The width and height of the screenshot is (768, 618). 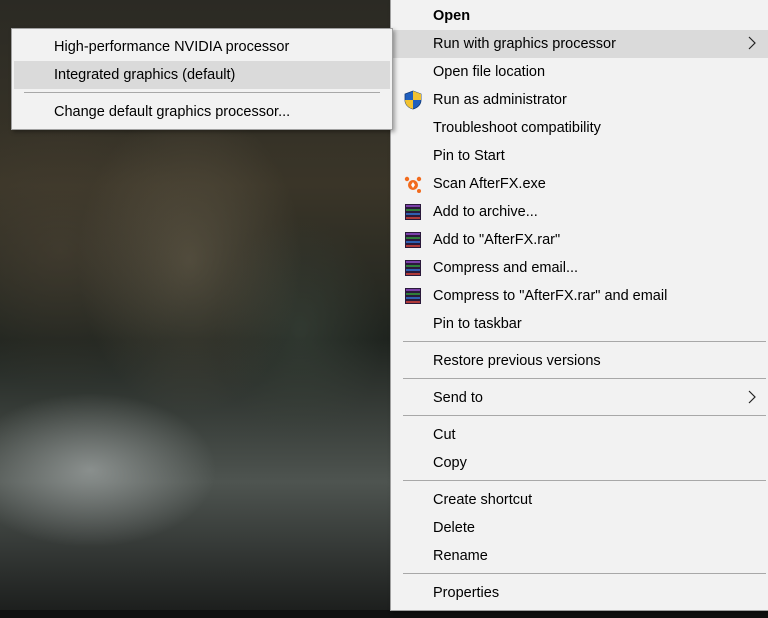 I want to click on submenu-item-label: Integrated graphics (default), so click(x=145, y=75).